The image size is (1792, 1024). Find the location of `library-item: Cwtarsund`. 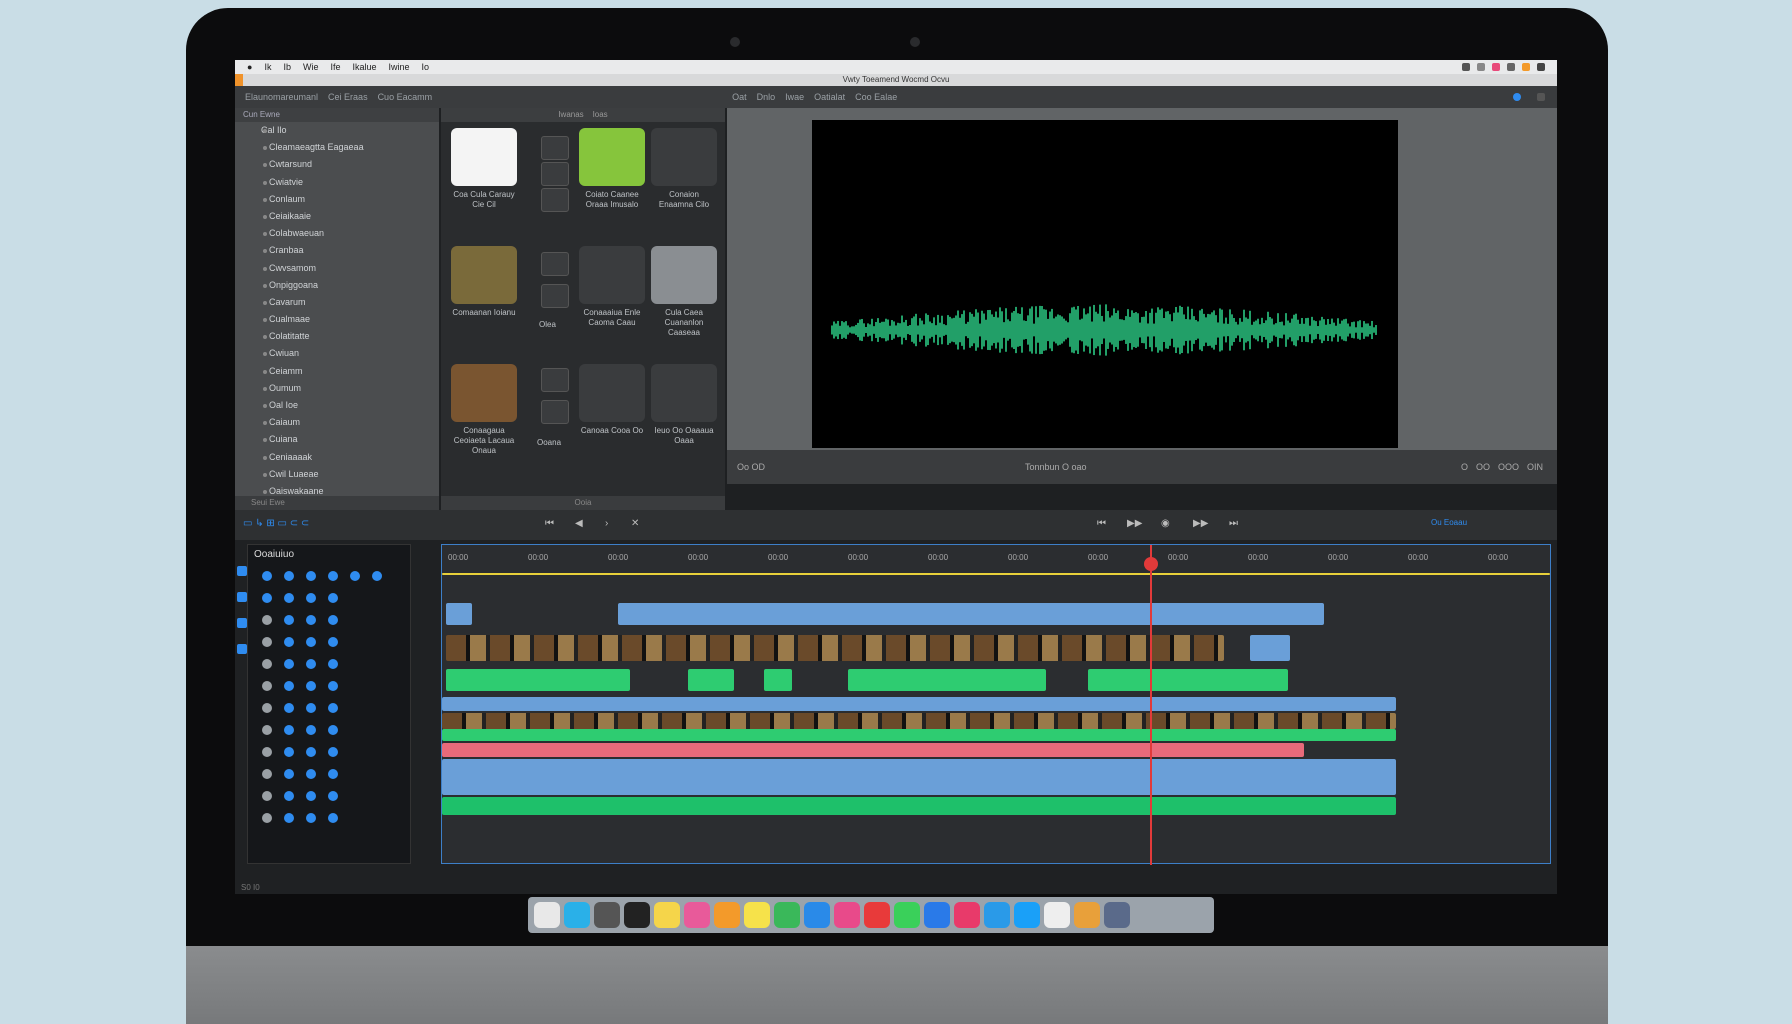

library-item: Cwtarsund is located at coordinates (337, 164).